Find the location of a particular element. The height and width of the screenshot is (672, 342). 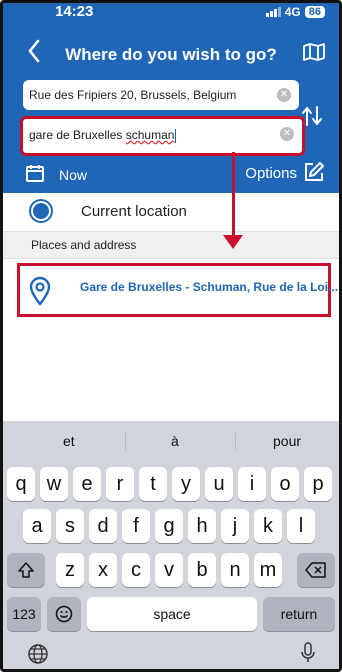

key-b: b is located at coordinates (202, 570).